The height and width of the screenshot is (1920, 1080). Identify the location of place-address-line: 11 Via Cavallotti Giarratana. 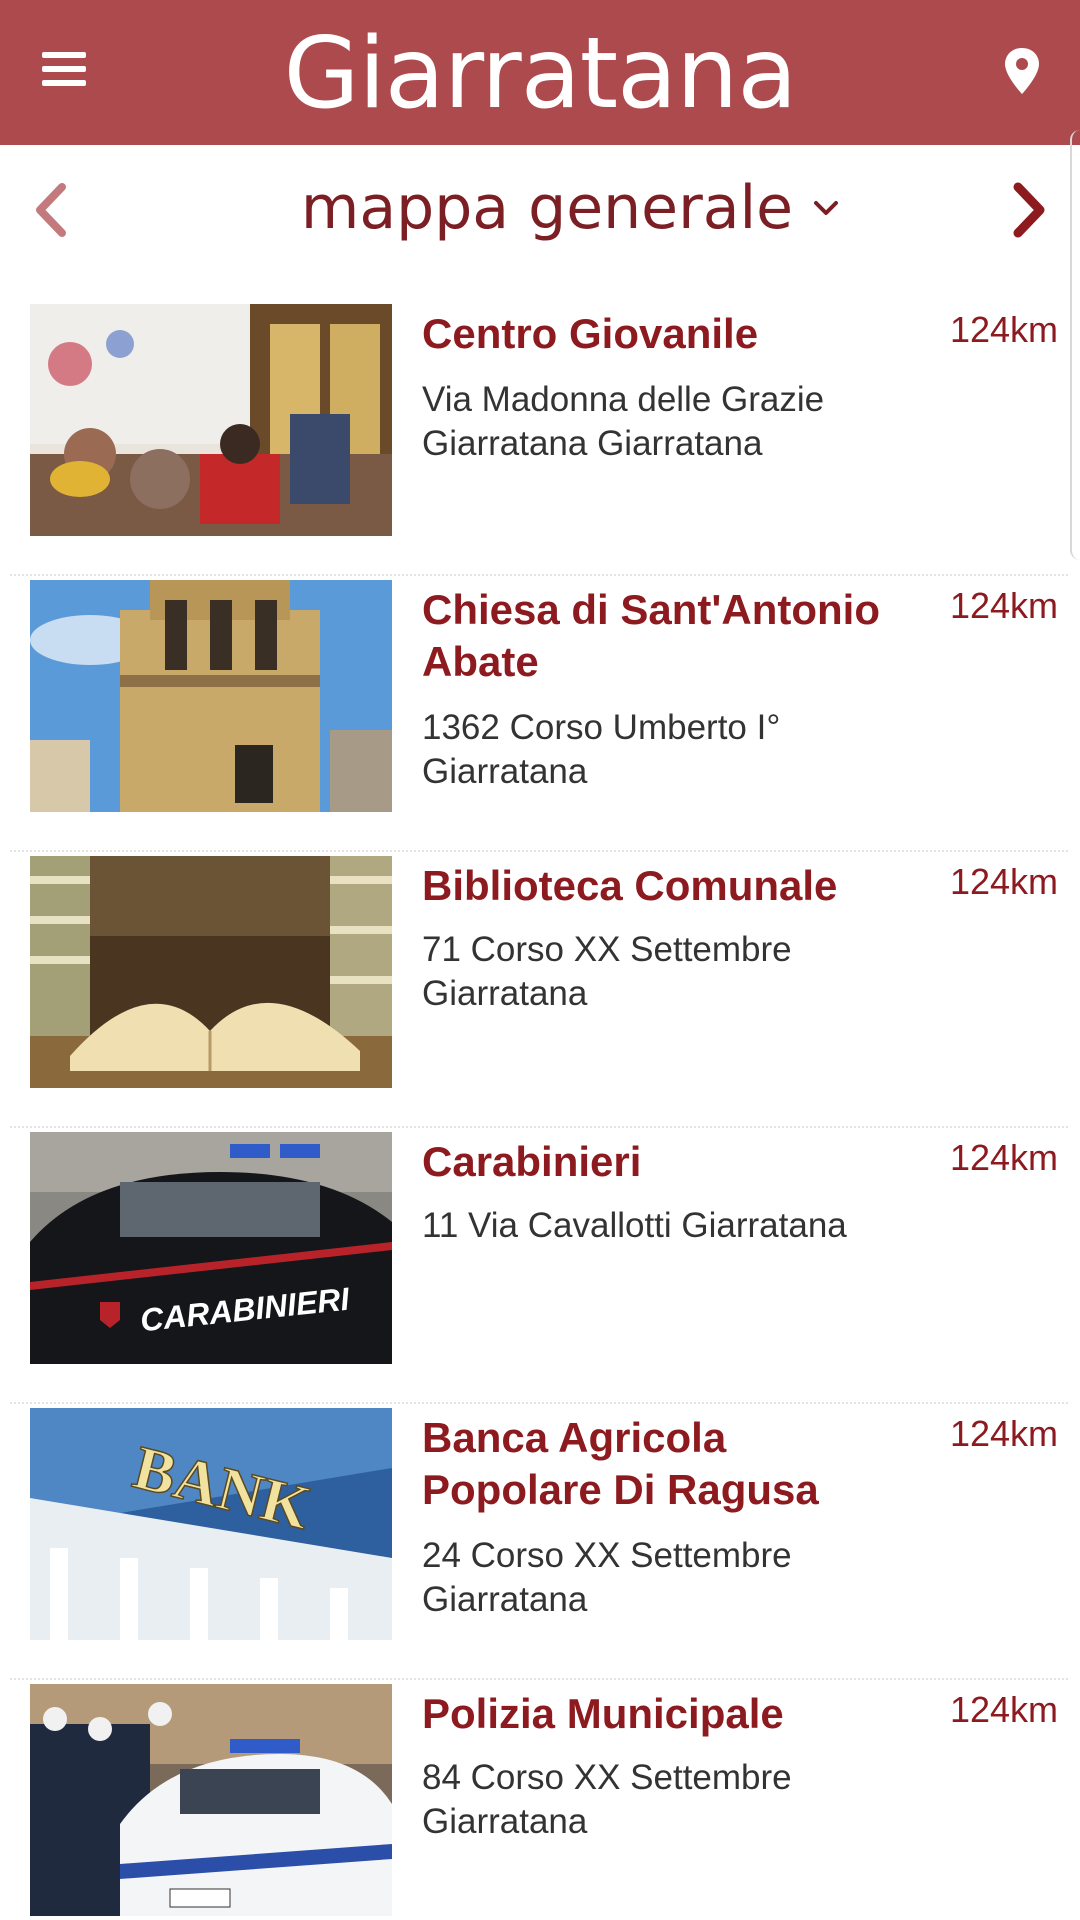
(634, 1225).